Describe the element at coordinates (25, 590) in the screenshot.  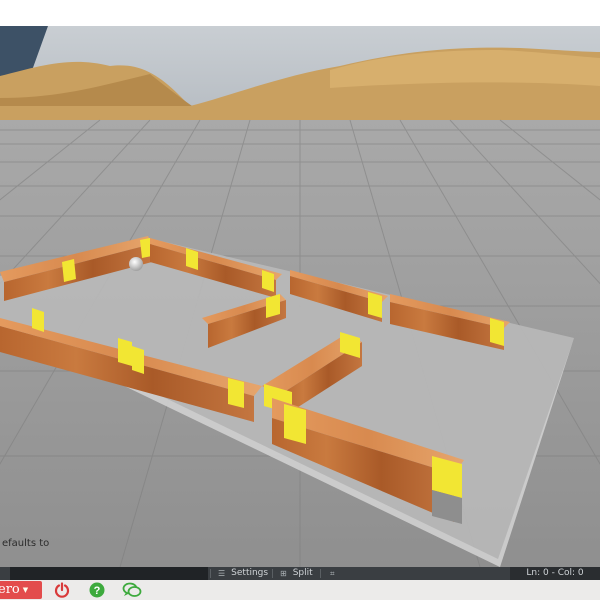
I see `chevron-down-icon: ▼` at that location.